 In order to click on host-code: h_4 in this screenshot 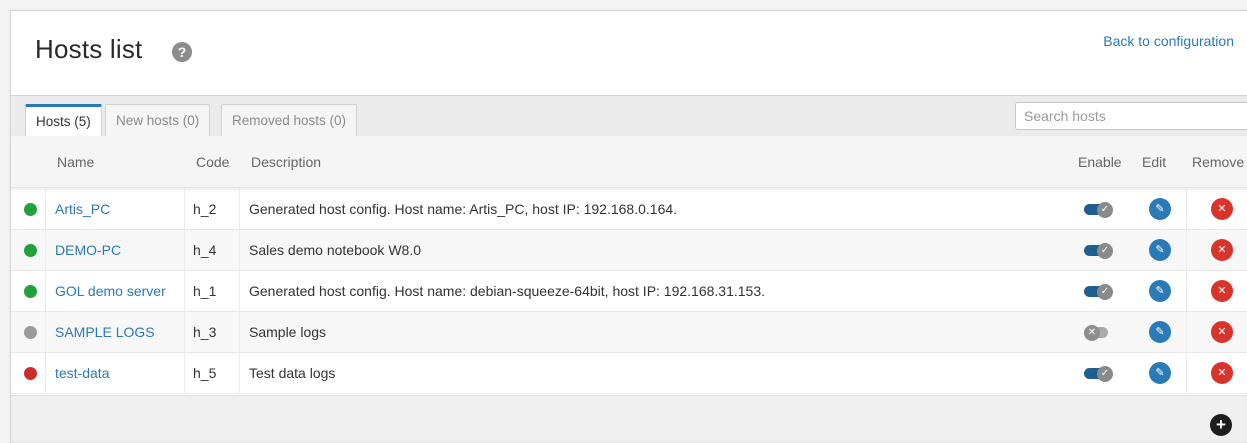, I will do `click(205, 250)`.